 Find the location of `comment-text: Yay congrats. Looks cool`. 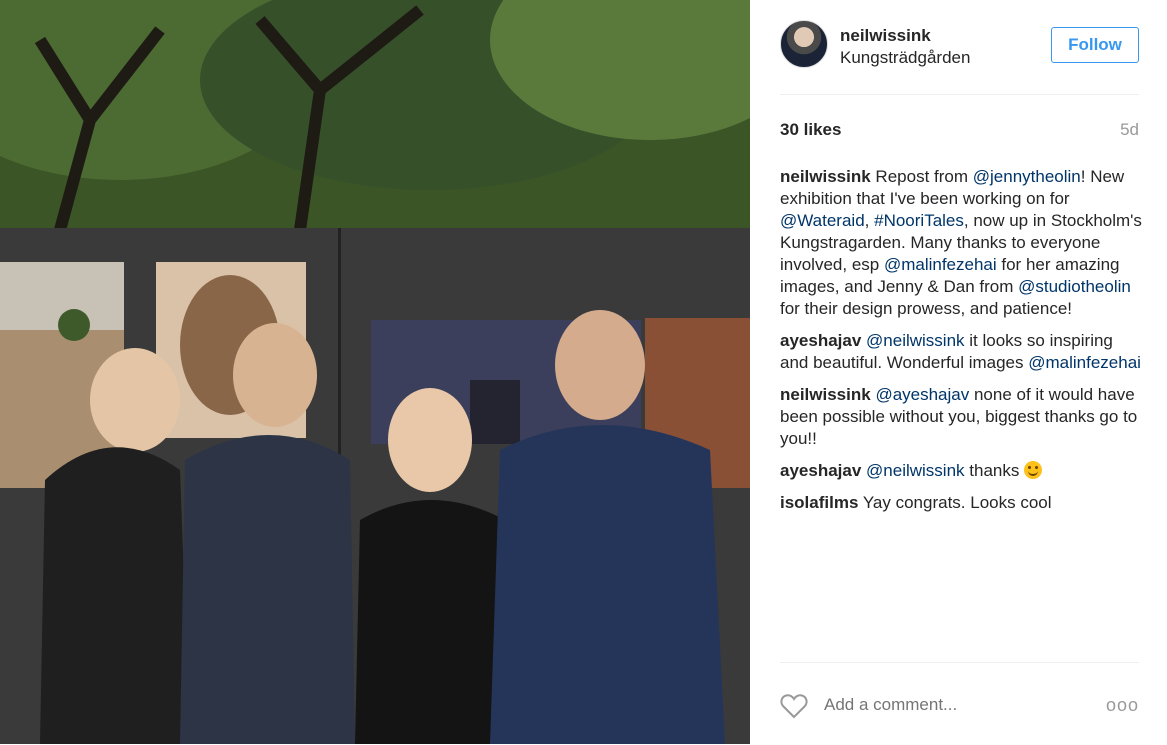

comment-text: Yay congrats. Looks cool is located at coordinates (955, 502).